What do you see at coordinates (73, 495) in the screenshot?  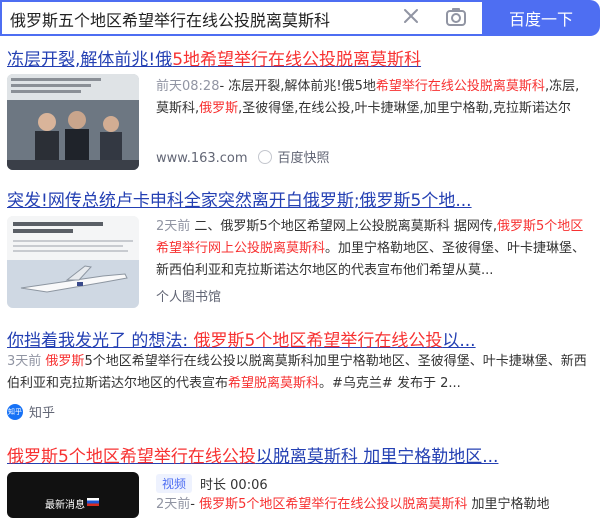 I see `result-4-video-thumbnail: 最新消息` at bounding box center [73, 495].